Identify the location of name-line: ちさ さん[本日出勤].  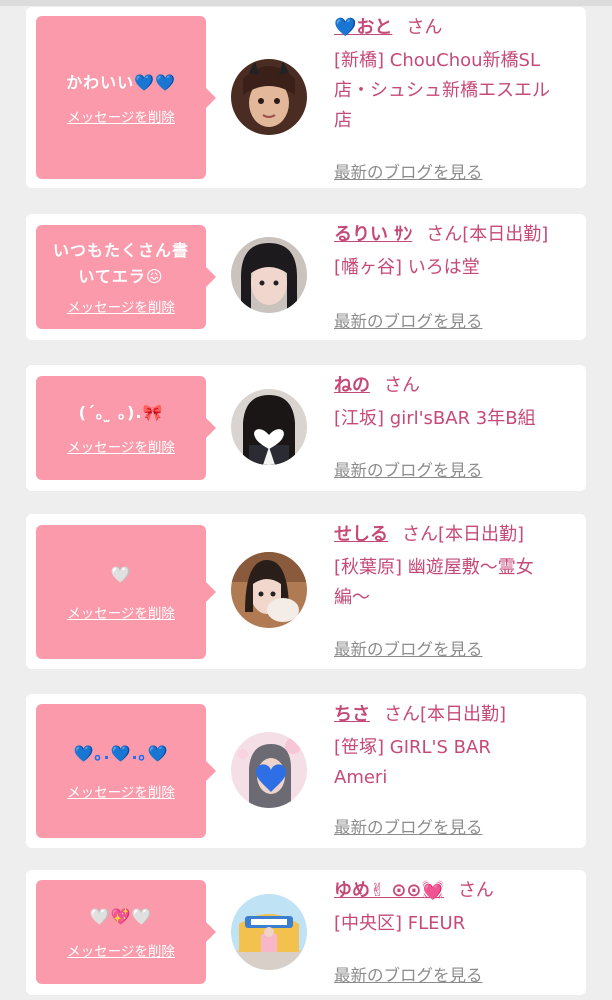
(456, 715).